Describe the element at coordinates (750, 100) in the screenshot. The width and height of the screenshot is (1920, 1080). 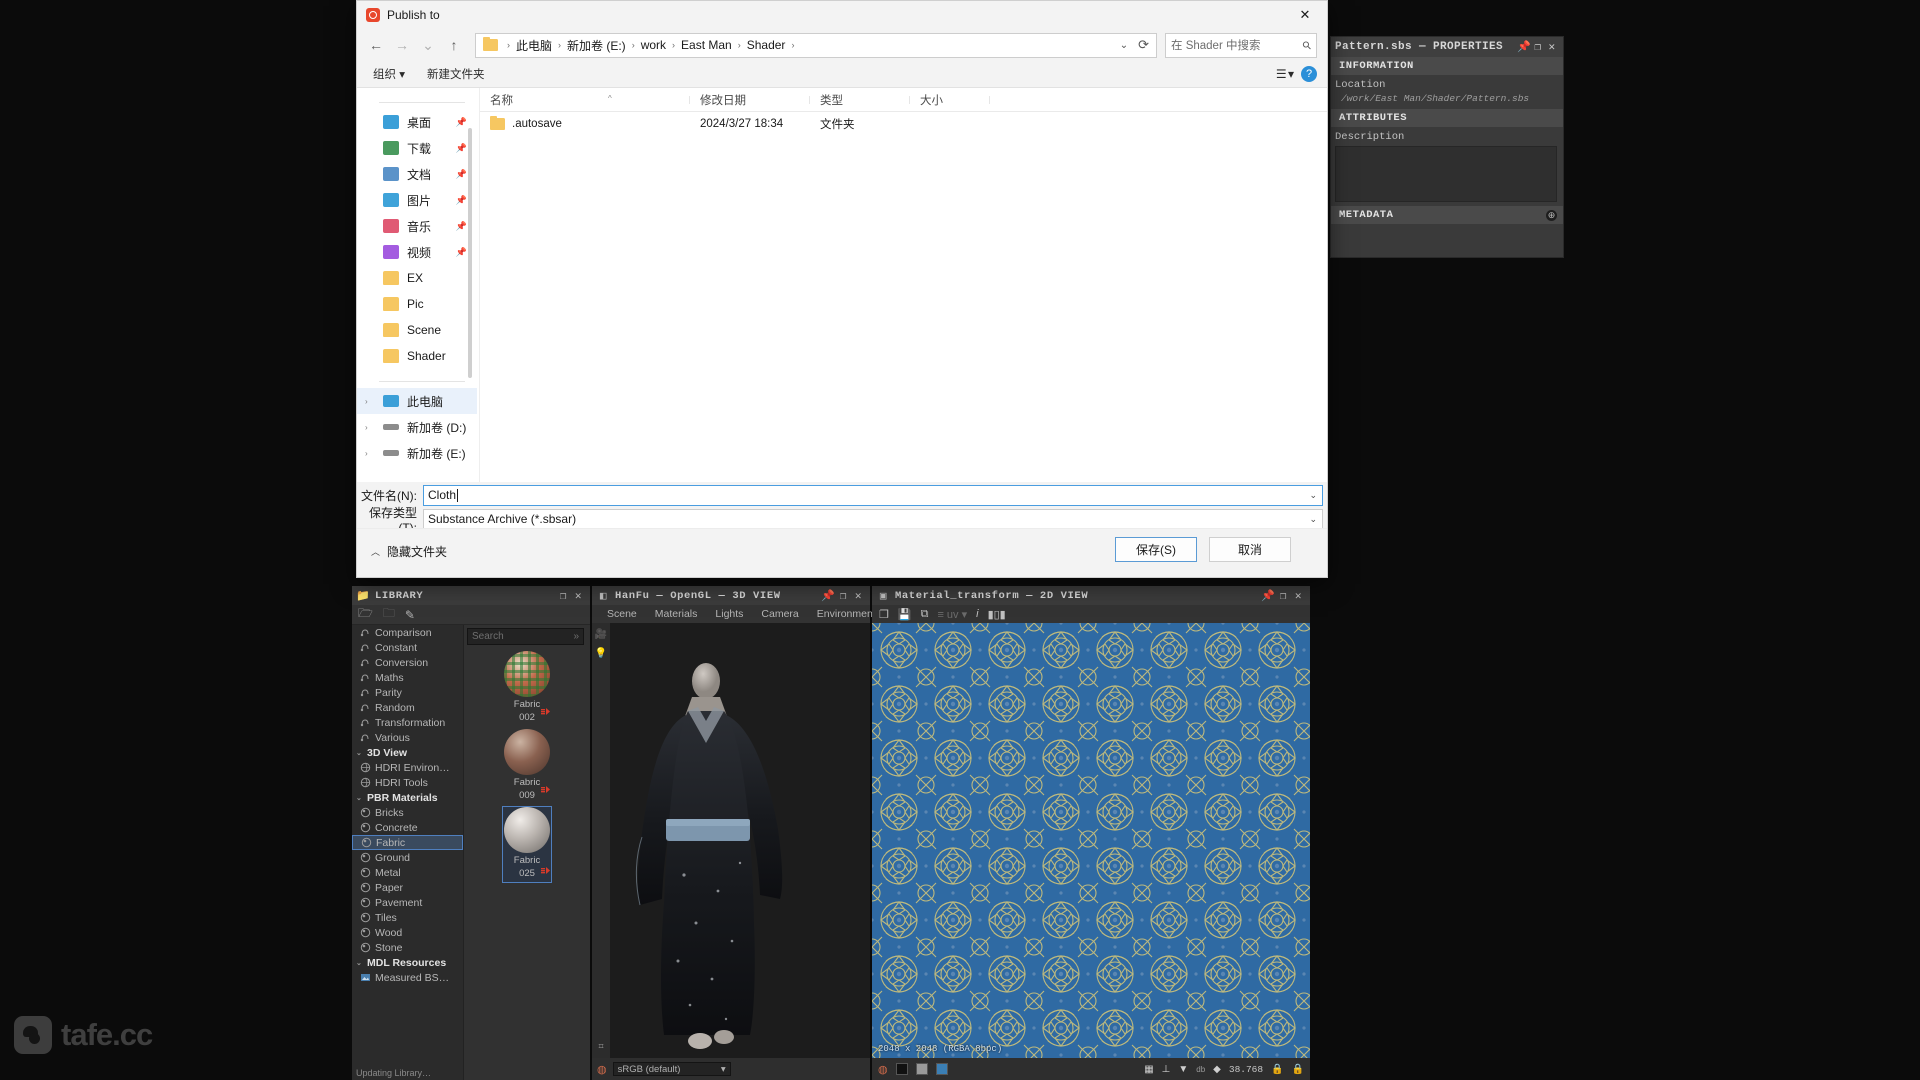
I see `column-date: 修改日期` at that location.